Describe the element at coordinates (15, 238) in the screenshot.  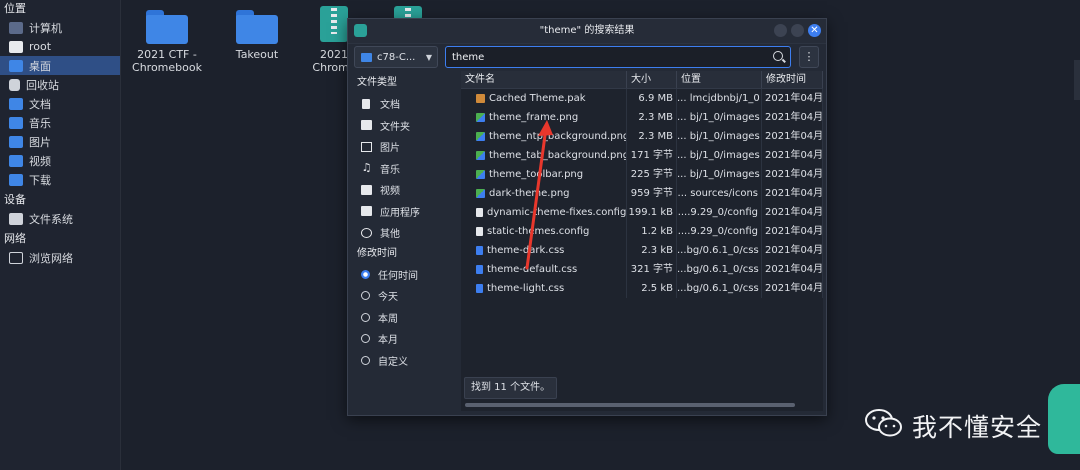
I see `sidebar-section-title: 网络` at that location.